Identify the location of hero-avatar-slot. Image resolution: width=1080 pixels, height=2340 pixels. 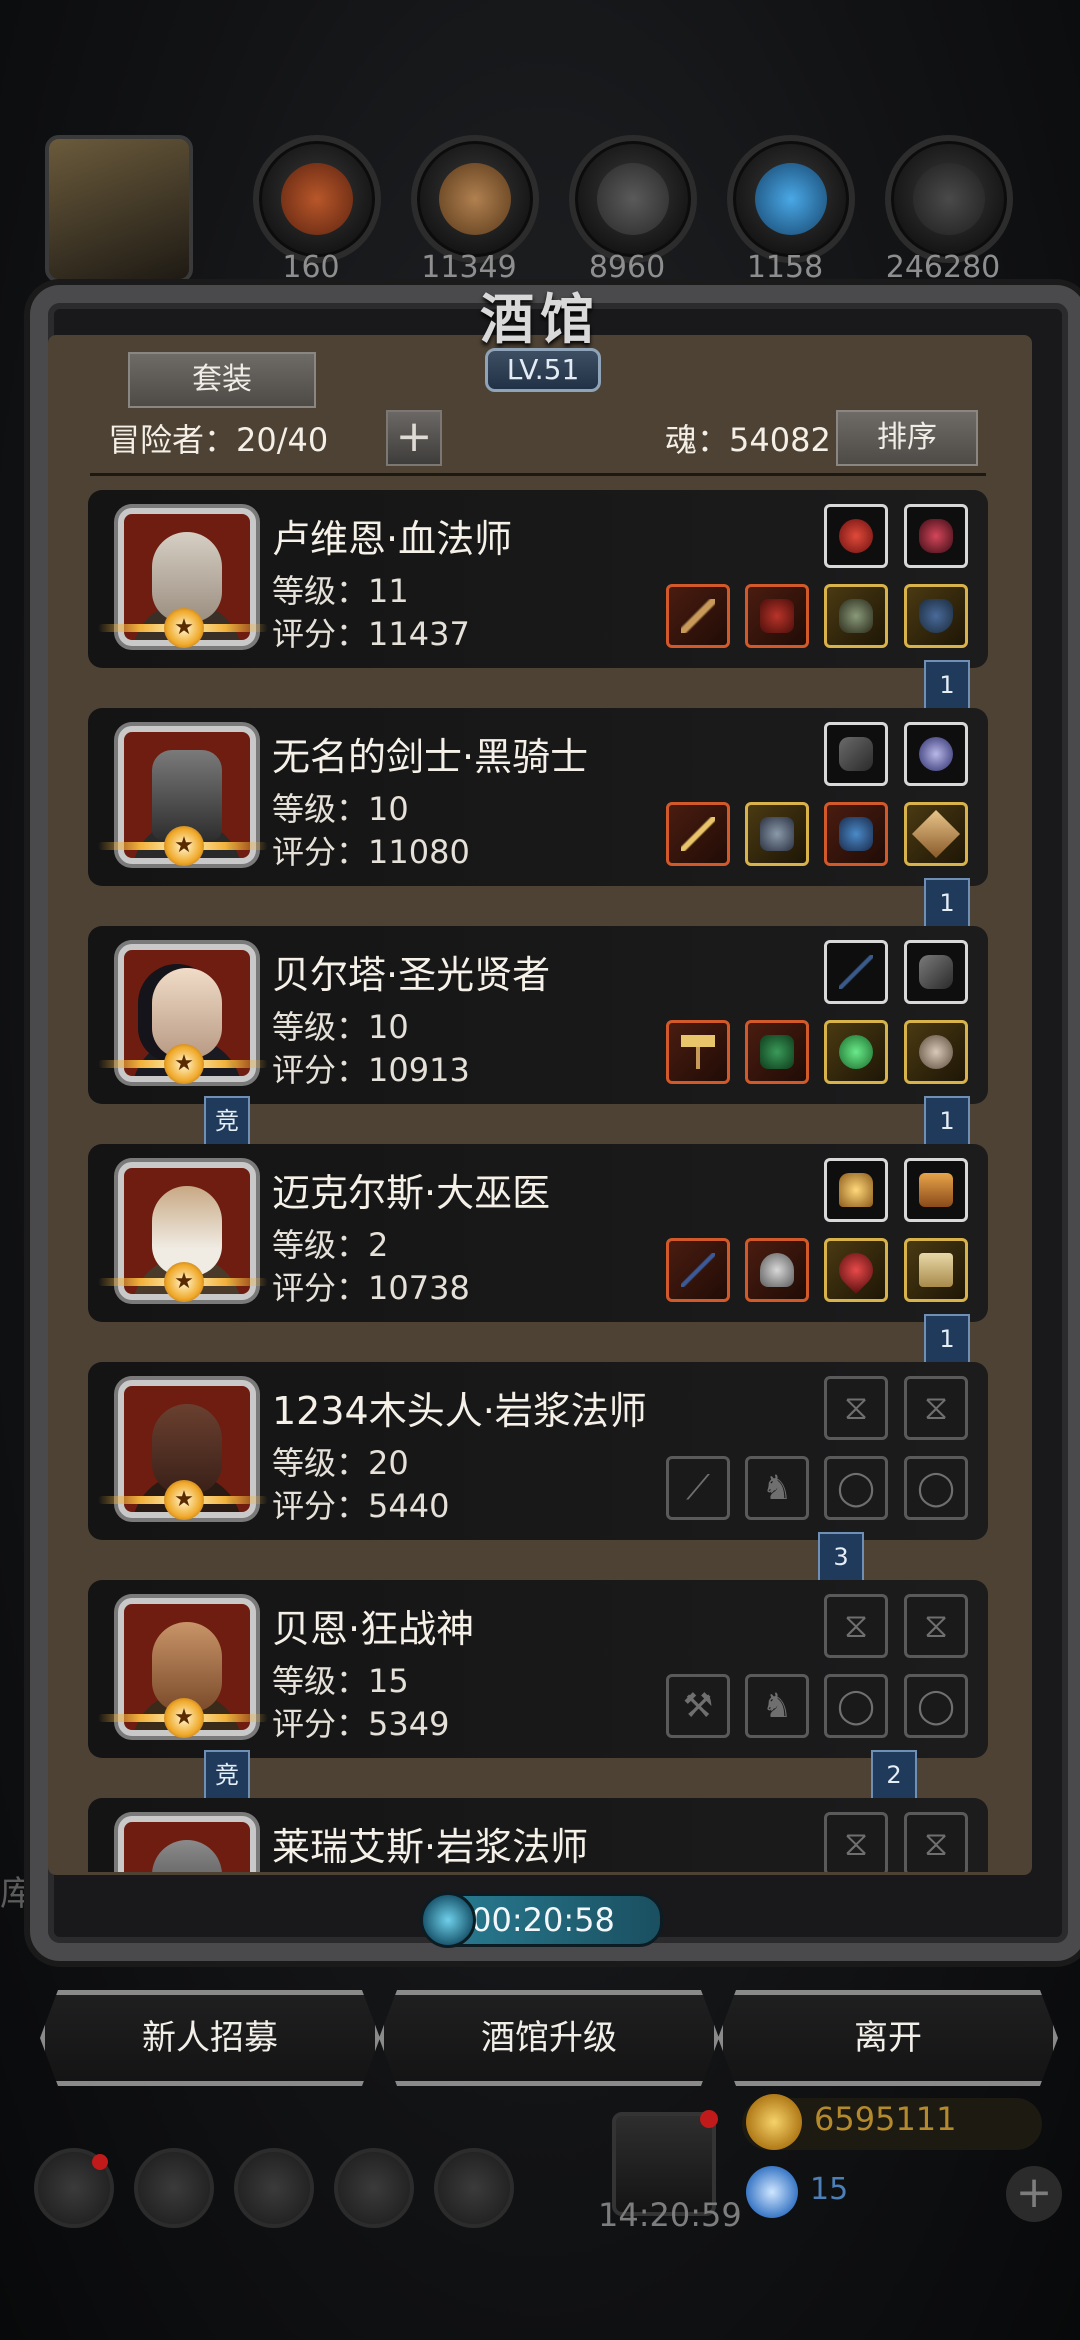
(119, 209).